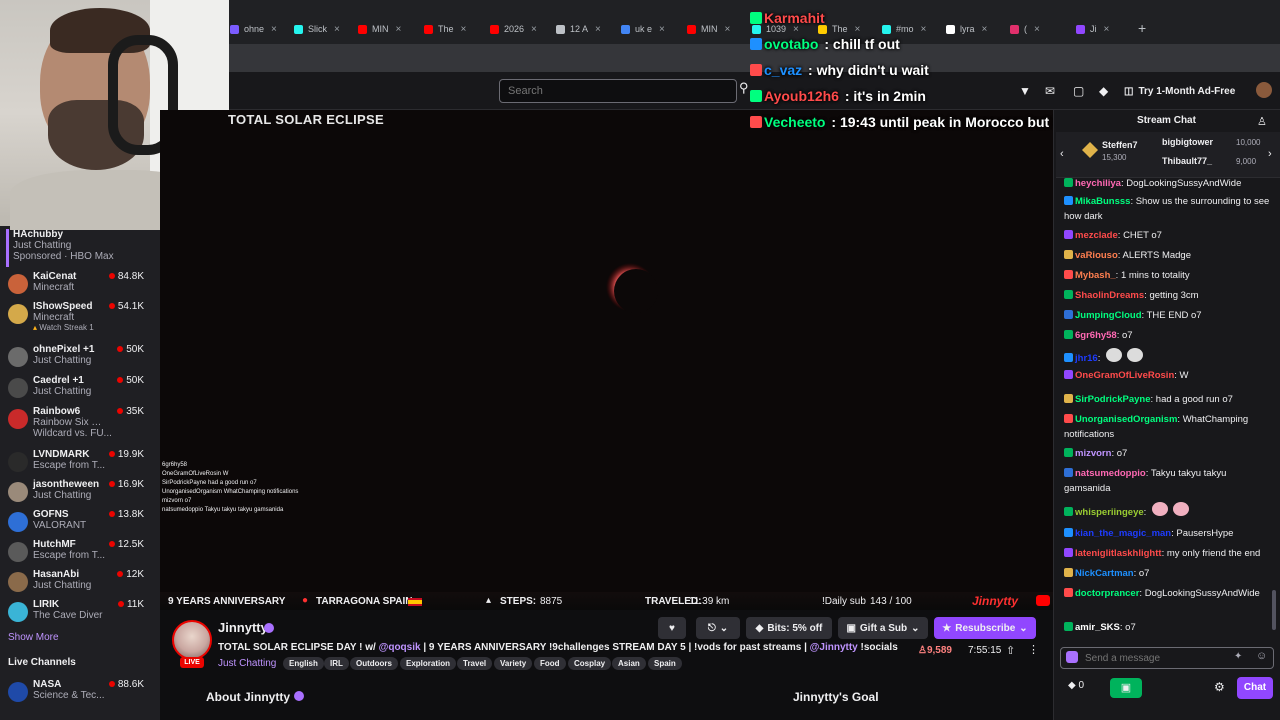 The width and height of the screenshot is (1280, 720). I want to click on gift-sub-button: ▣ Gift a Sub ⌄, so click(883, 628).